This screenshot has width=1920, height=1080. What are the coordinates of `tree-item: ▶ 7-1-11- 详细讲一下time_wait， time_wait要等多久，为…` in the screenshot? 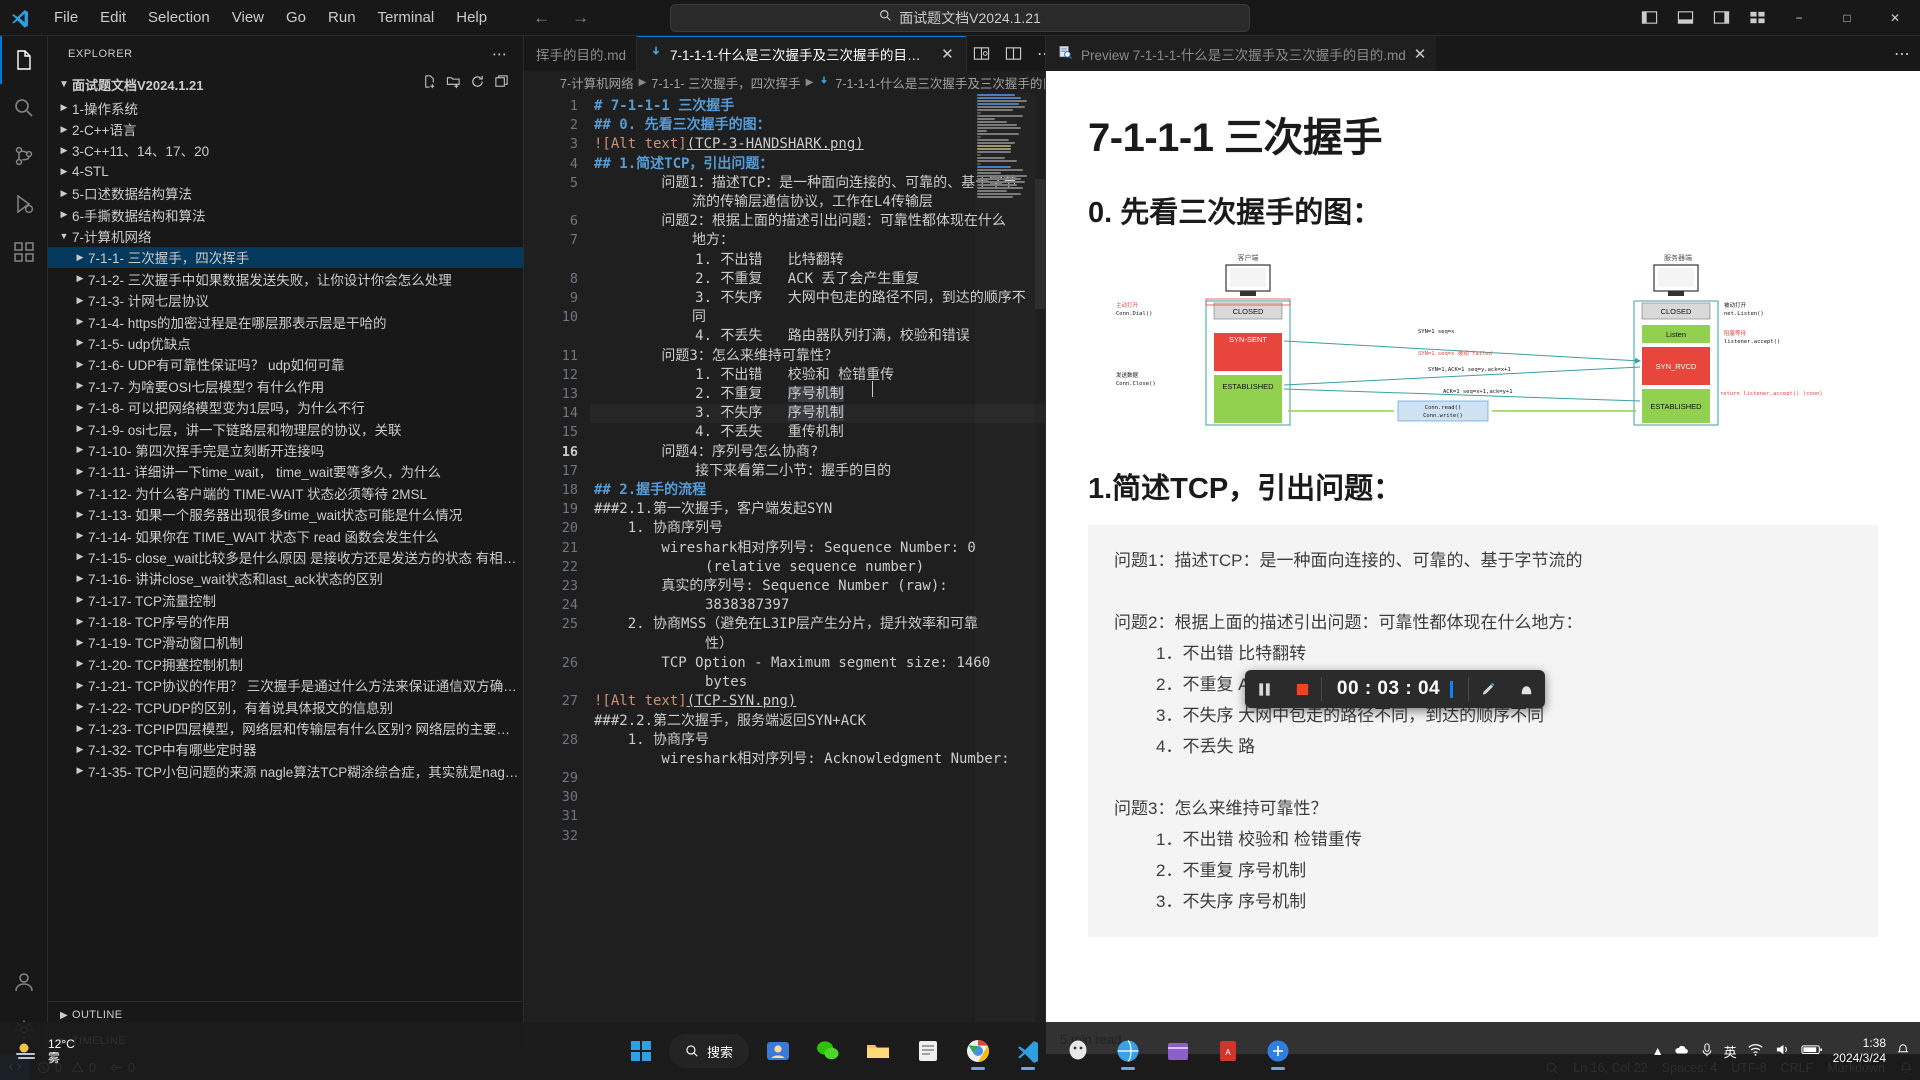 It's located at (285, 471).